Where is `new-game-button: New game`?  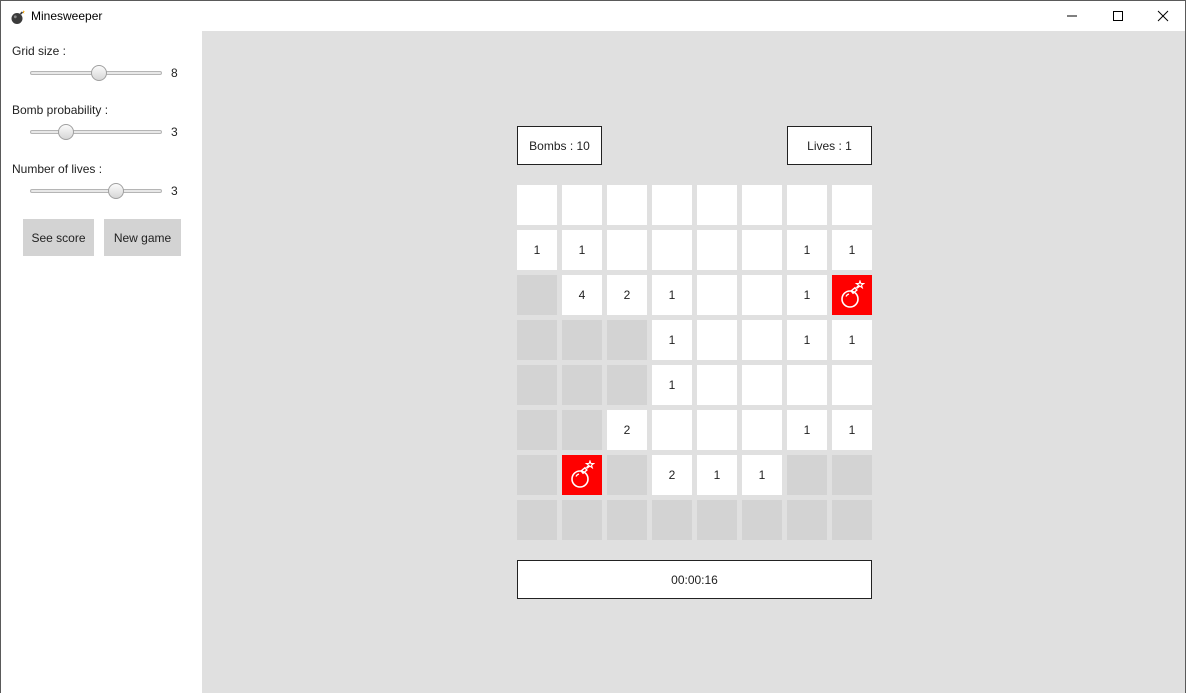
new-game-button: New game is located at coordinates (142, 237).